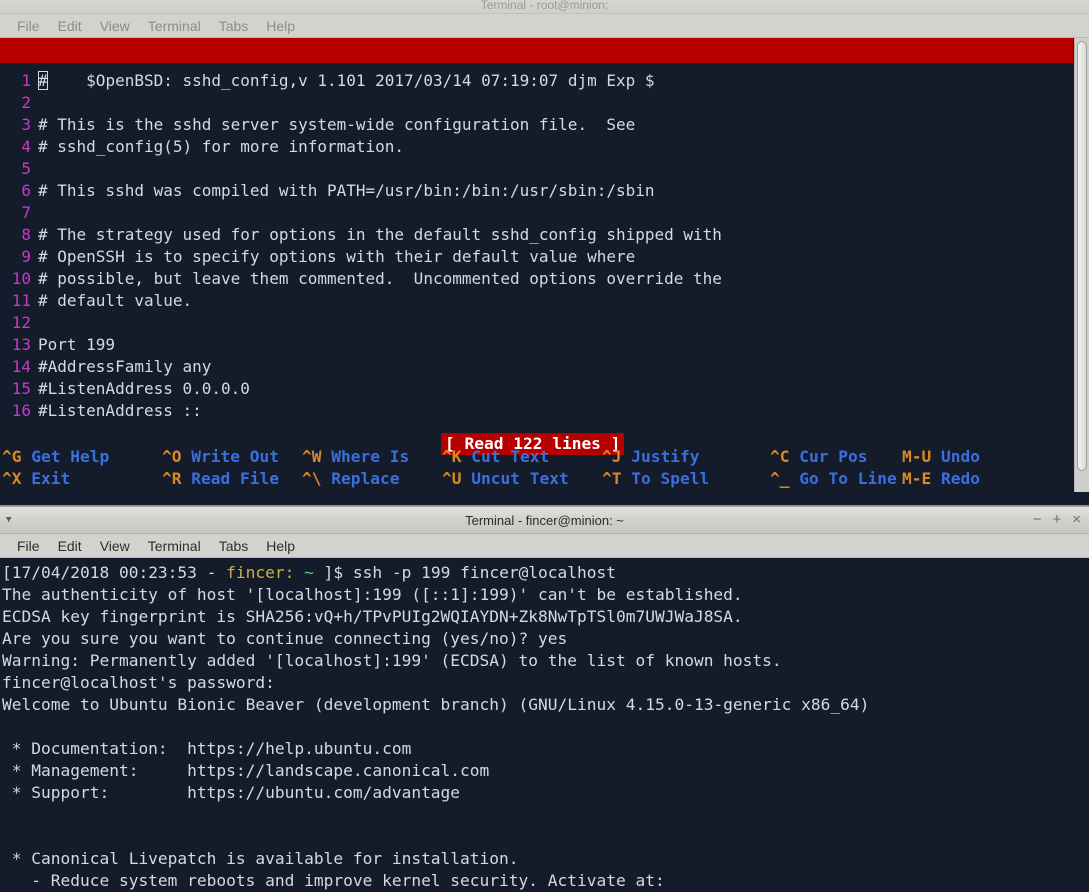 Image resolution: width=1089 pixels, height=892 pixels. Describe the element at coordinates (144, 388) in the screenshot. I see `nano-line-text: #ListenAddress 0.0.0.0` at that location.